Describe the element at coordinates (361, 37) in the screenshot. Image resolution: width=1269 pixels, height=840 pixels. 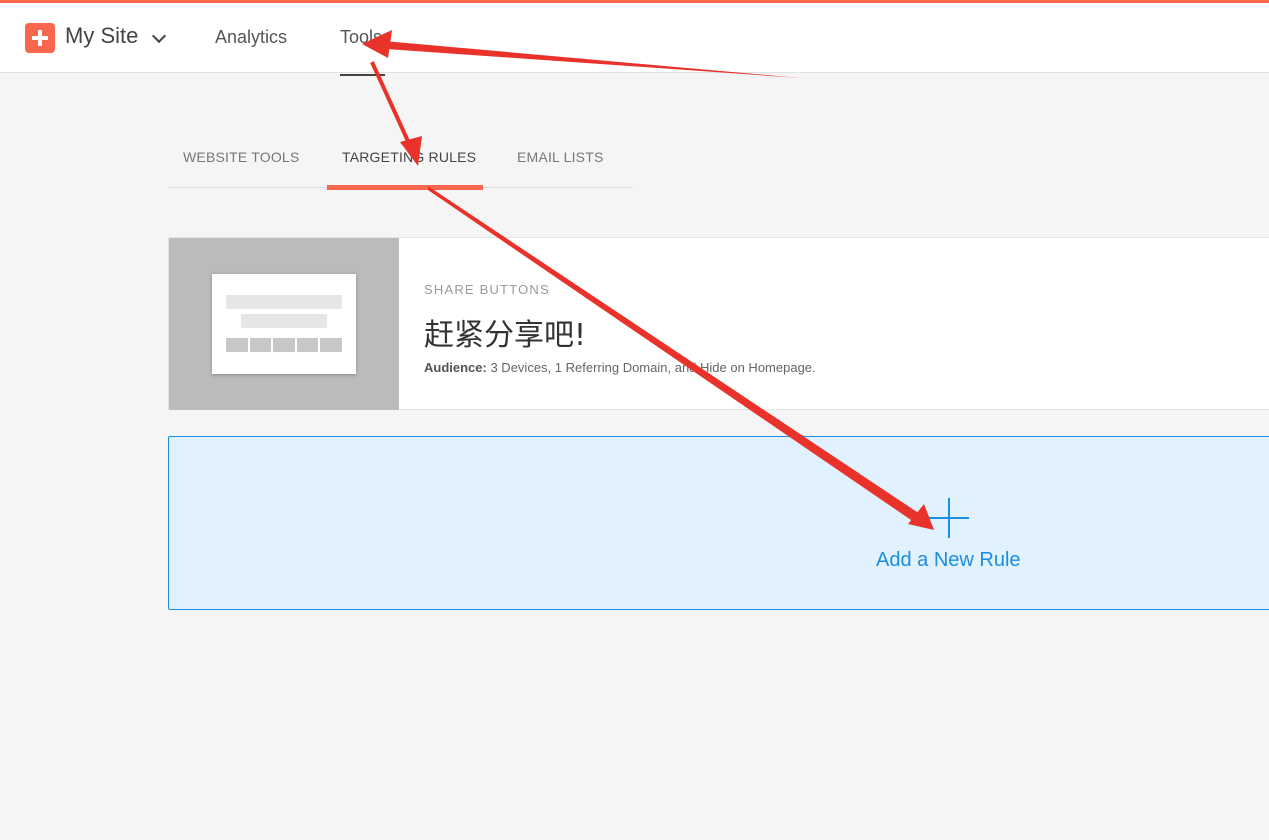
I see `nav-tools: Tools` at that location.